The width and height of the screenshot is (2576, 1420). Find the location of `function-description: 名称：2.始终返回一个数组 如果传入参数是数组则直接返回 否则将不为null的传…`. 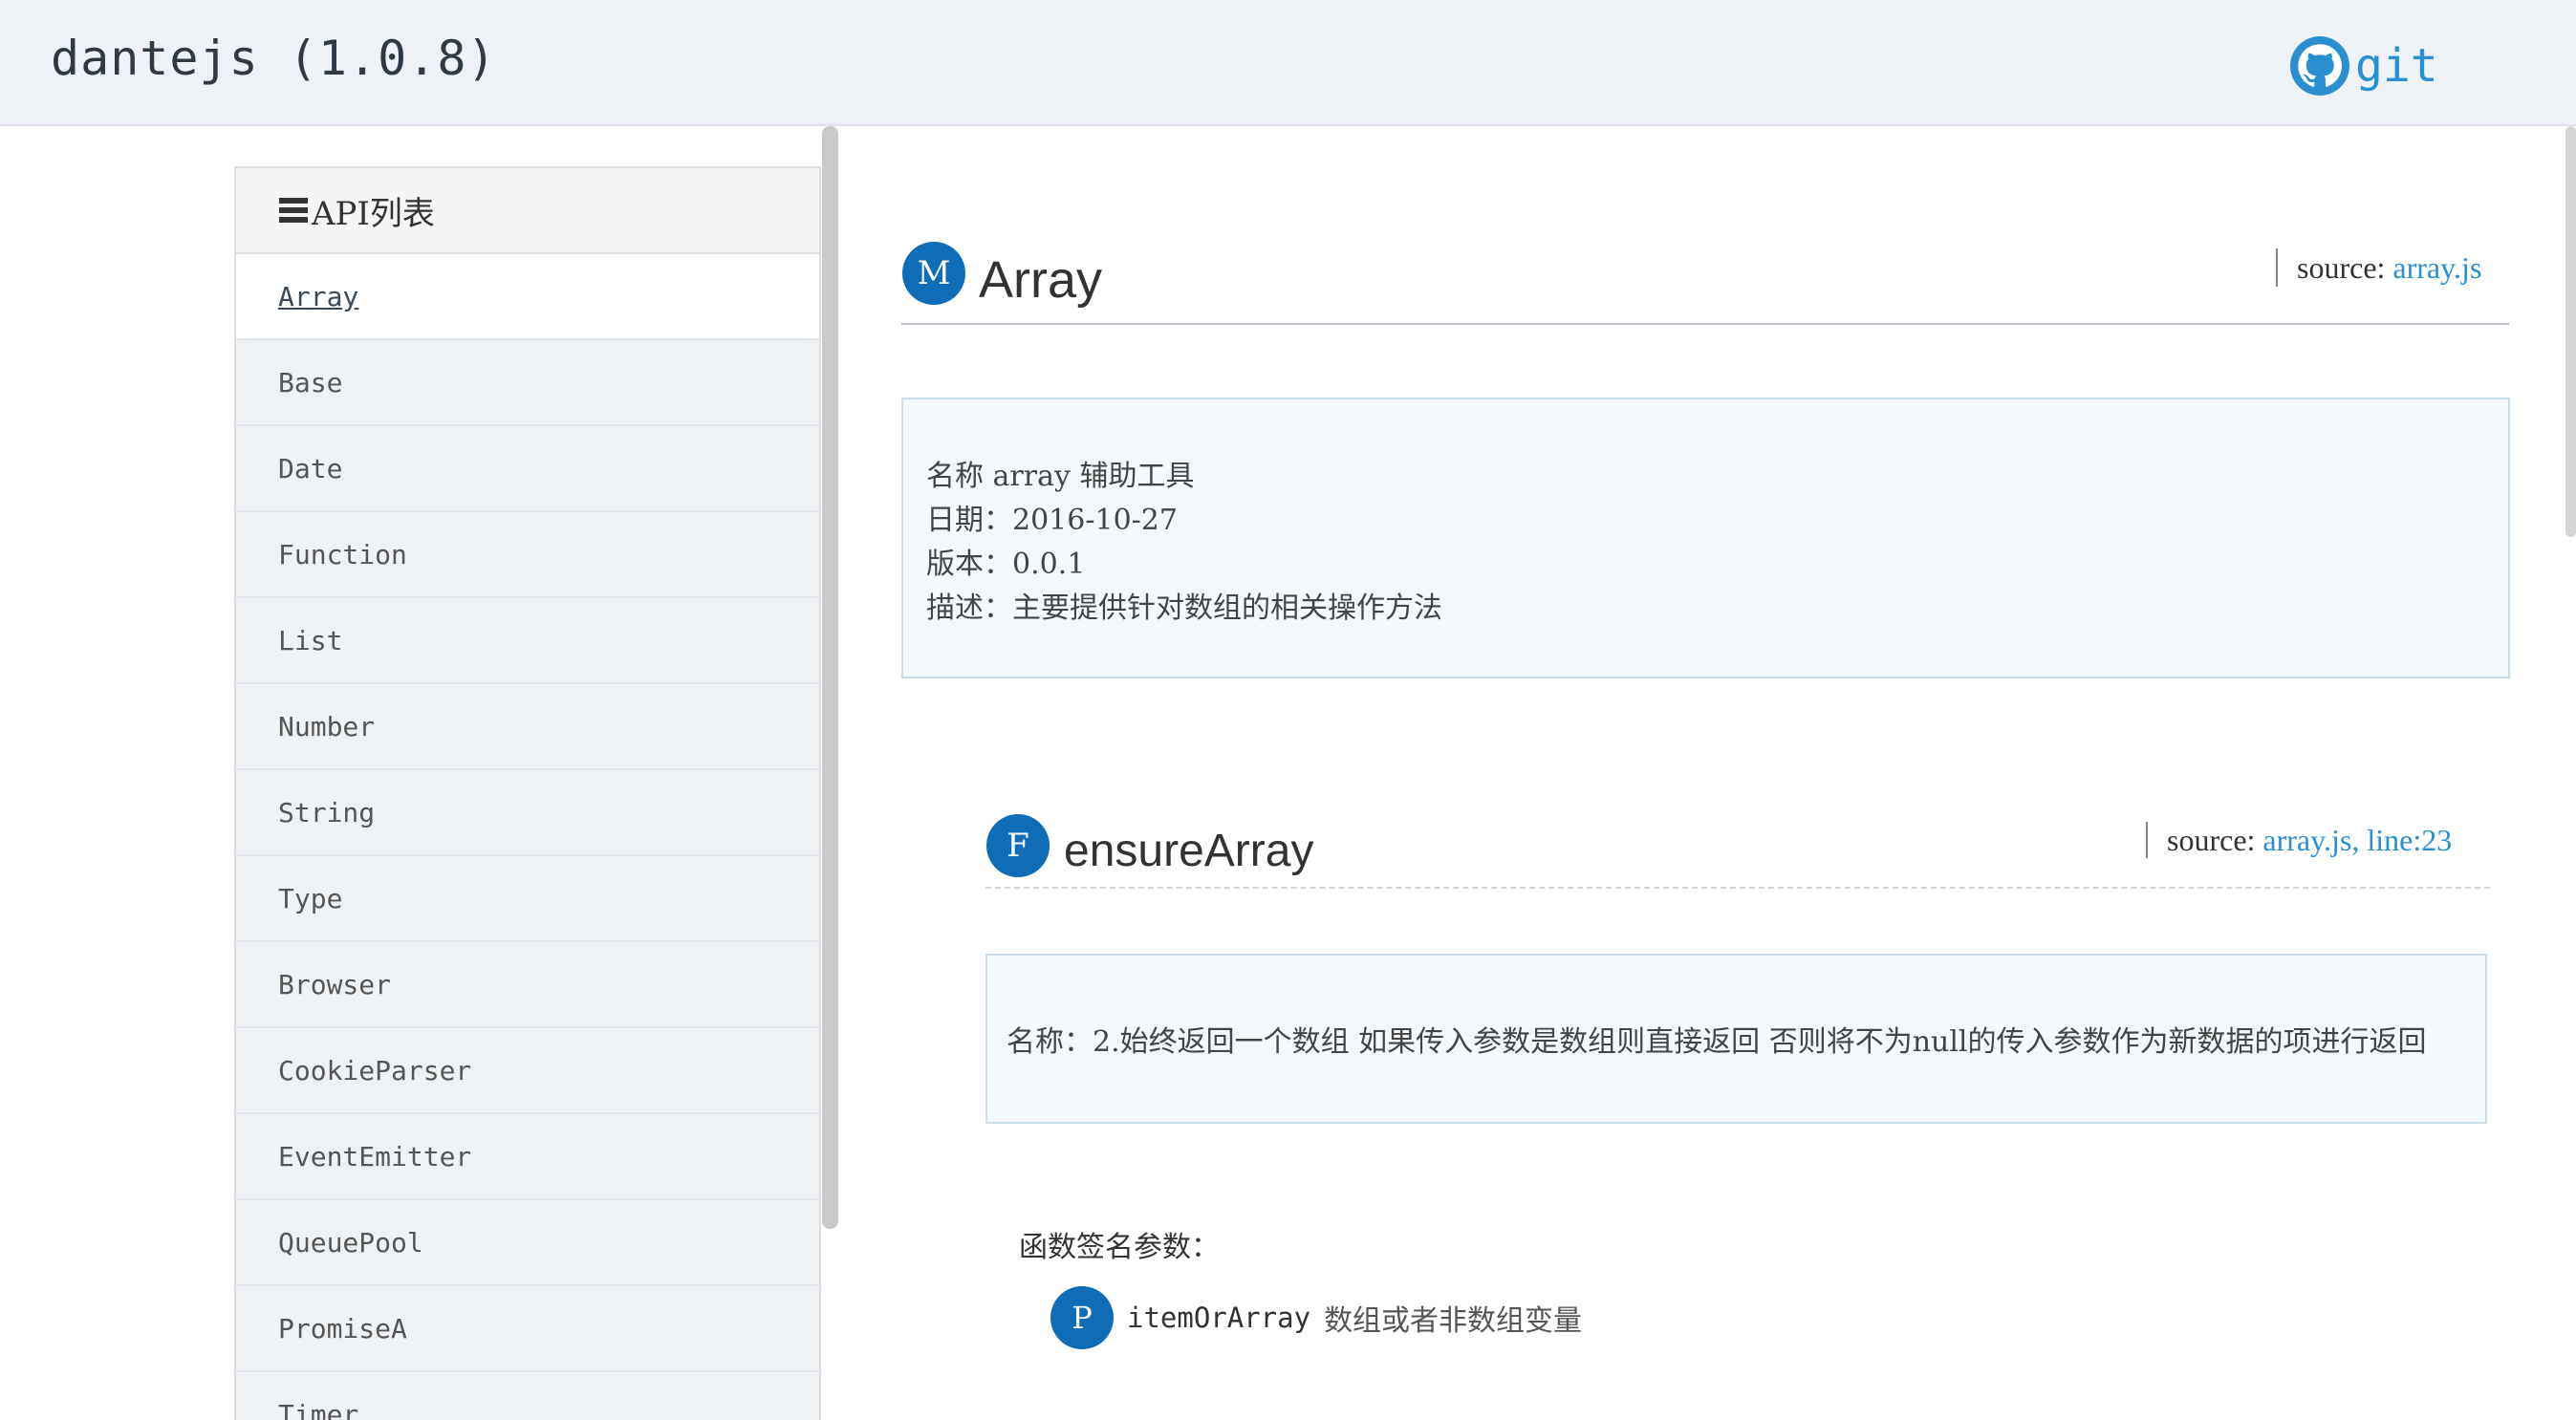

function-description: 名称：2.始终返回一个数组 如果传入参数是数组则直接返回 否则将不为null的传… is located at coordinates (1717, 1042).